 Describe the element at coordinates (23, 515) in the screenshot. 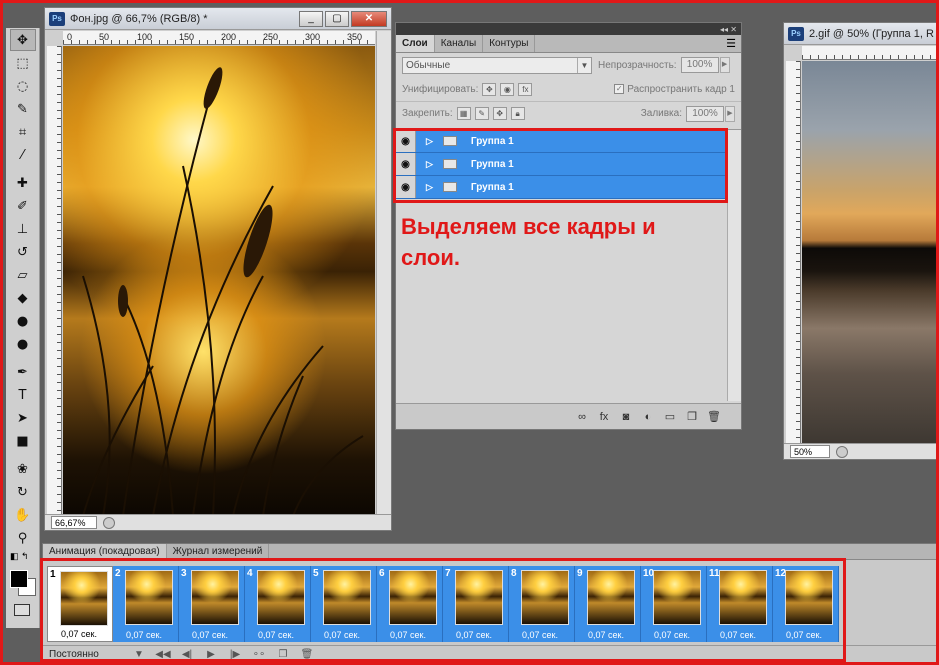

I see `hand-tool-icon: ✋` at that location.